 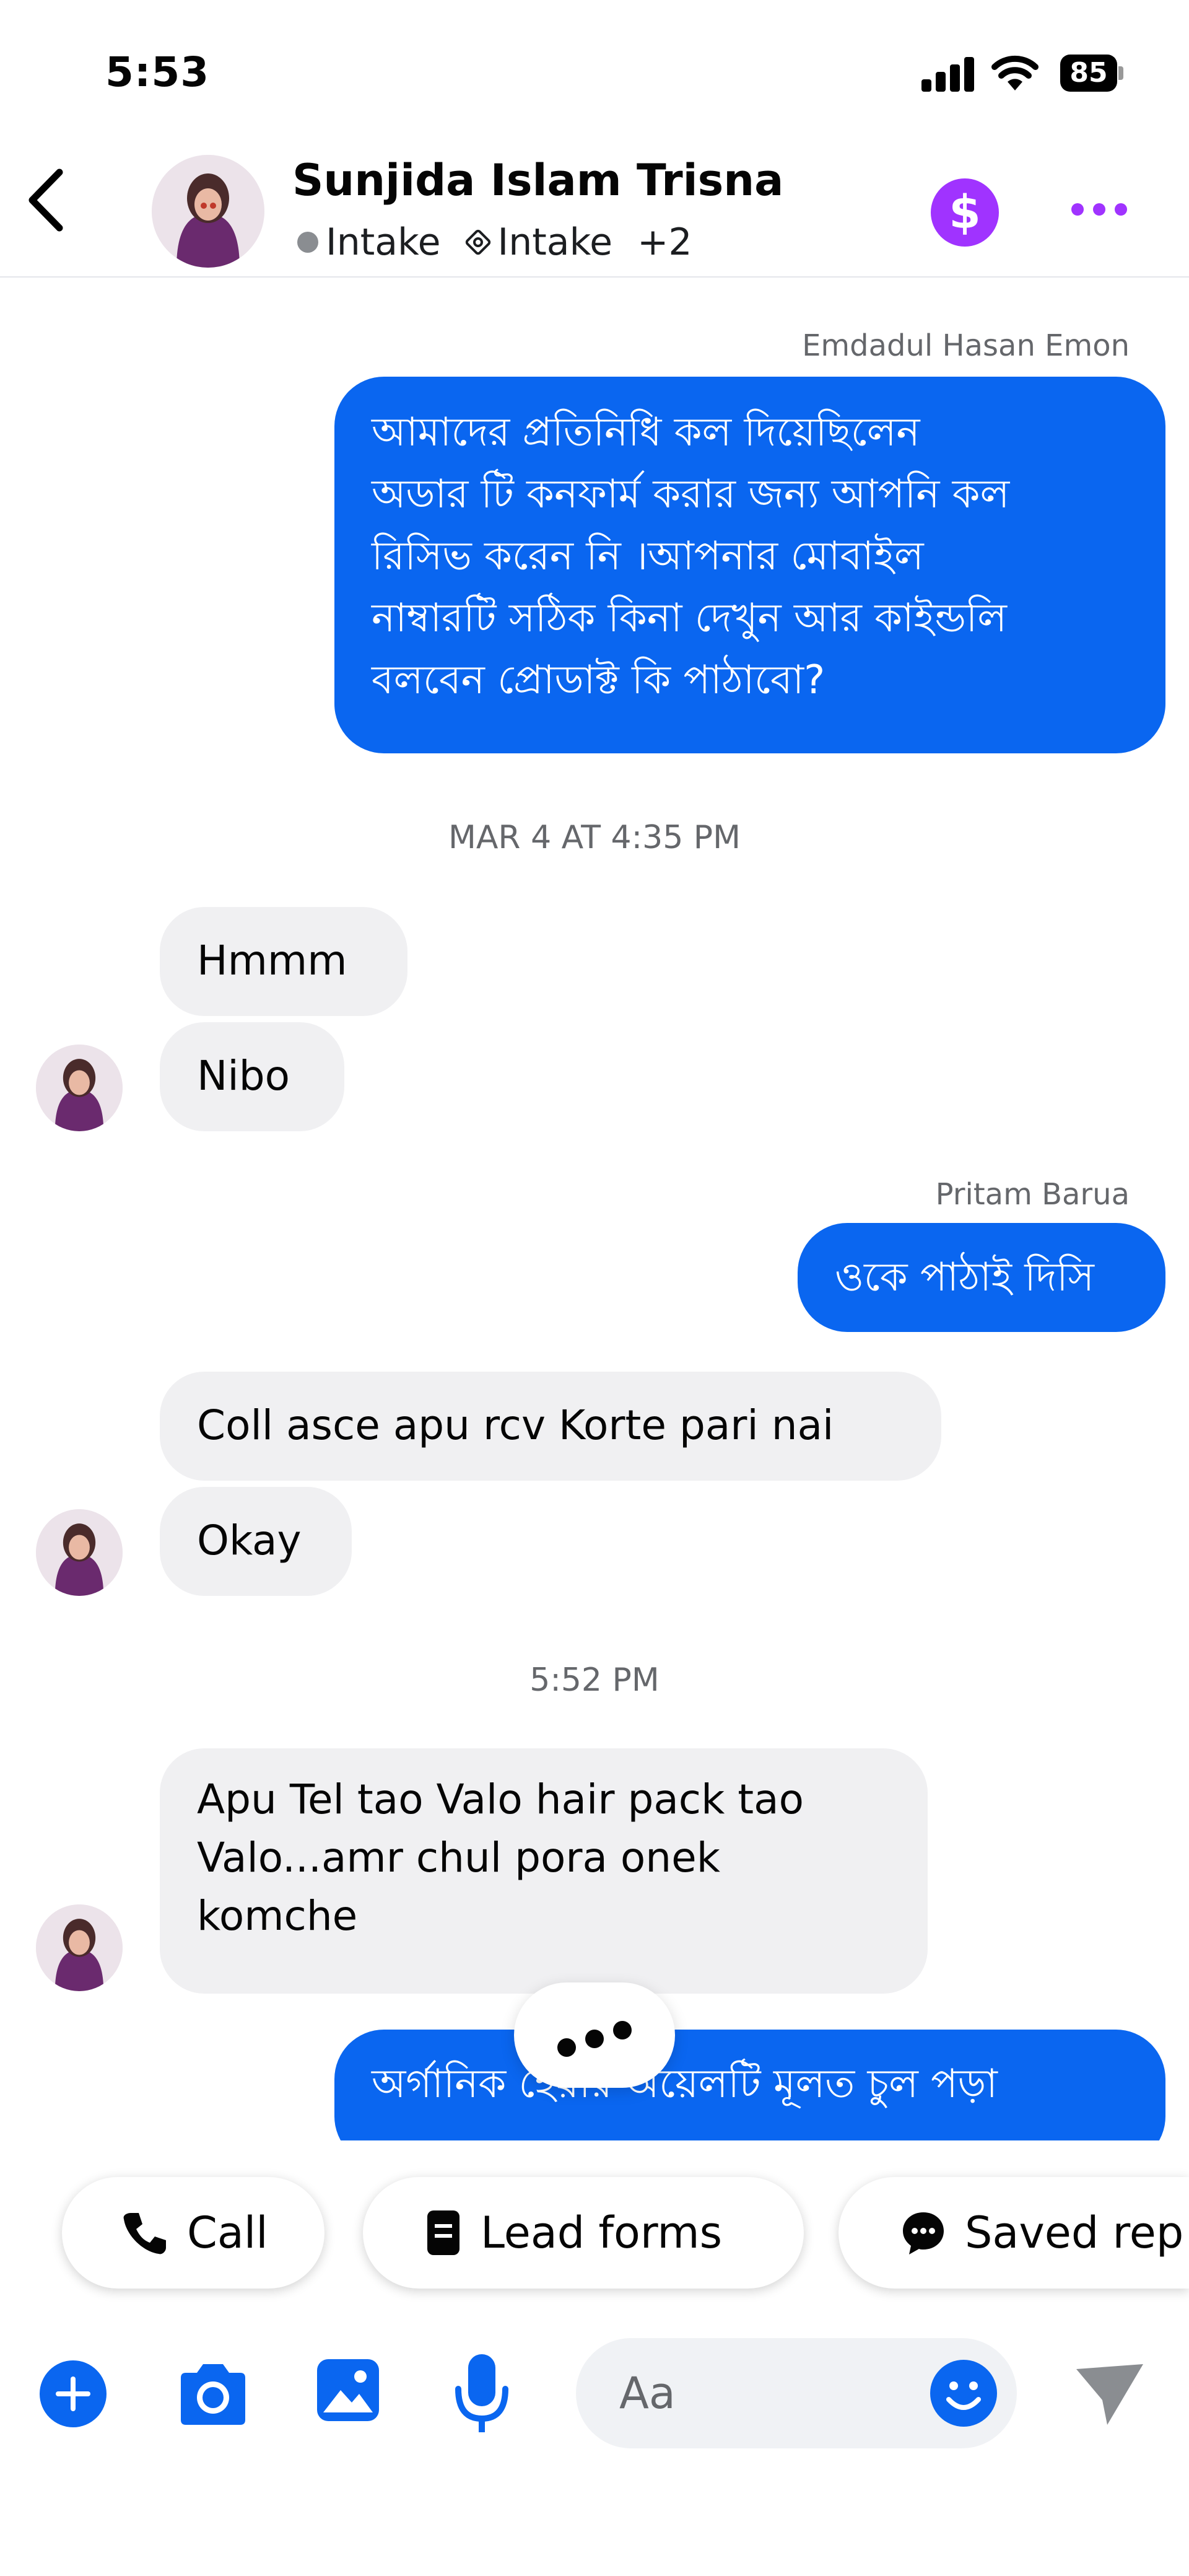 What do you see at coordinates (227, 2232) in the screenshot?
I see `quick-action-label: Call` at bounding box center [227, 2232].